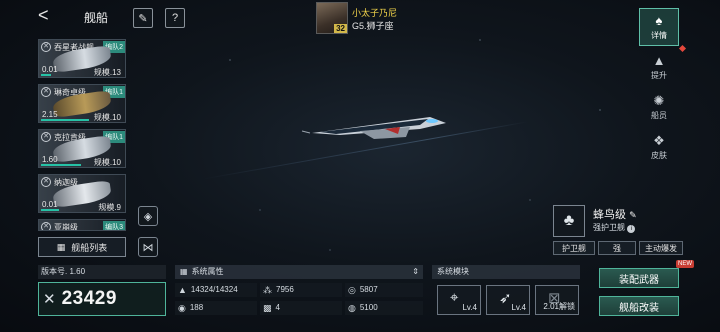 The image size is (720, 332). I want to click on fleet-tag: 编队3, so click(114, 225).